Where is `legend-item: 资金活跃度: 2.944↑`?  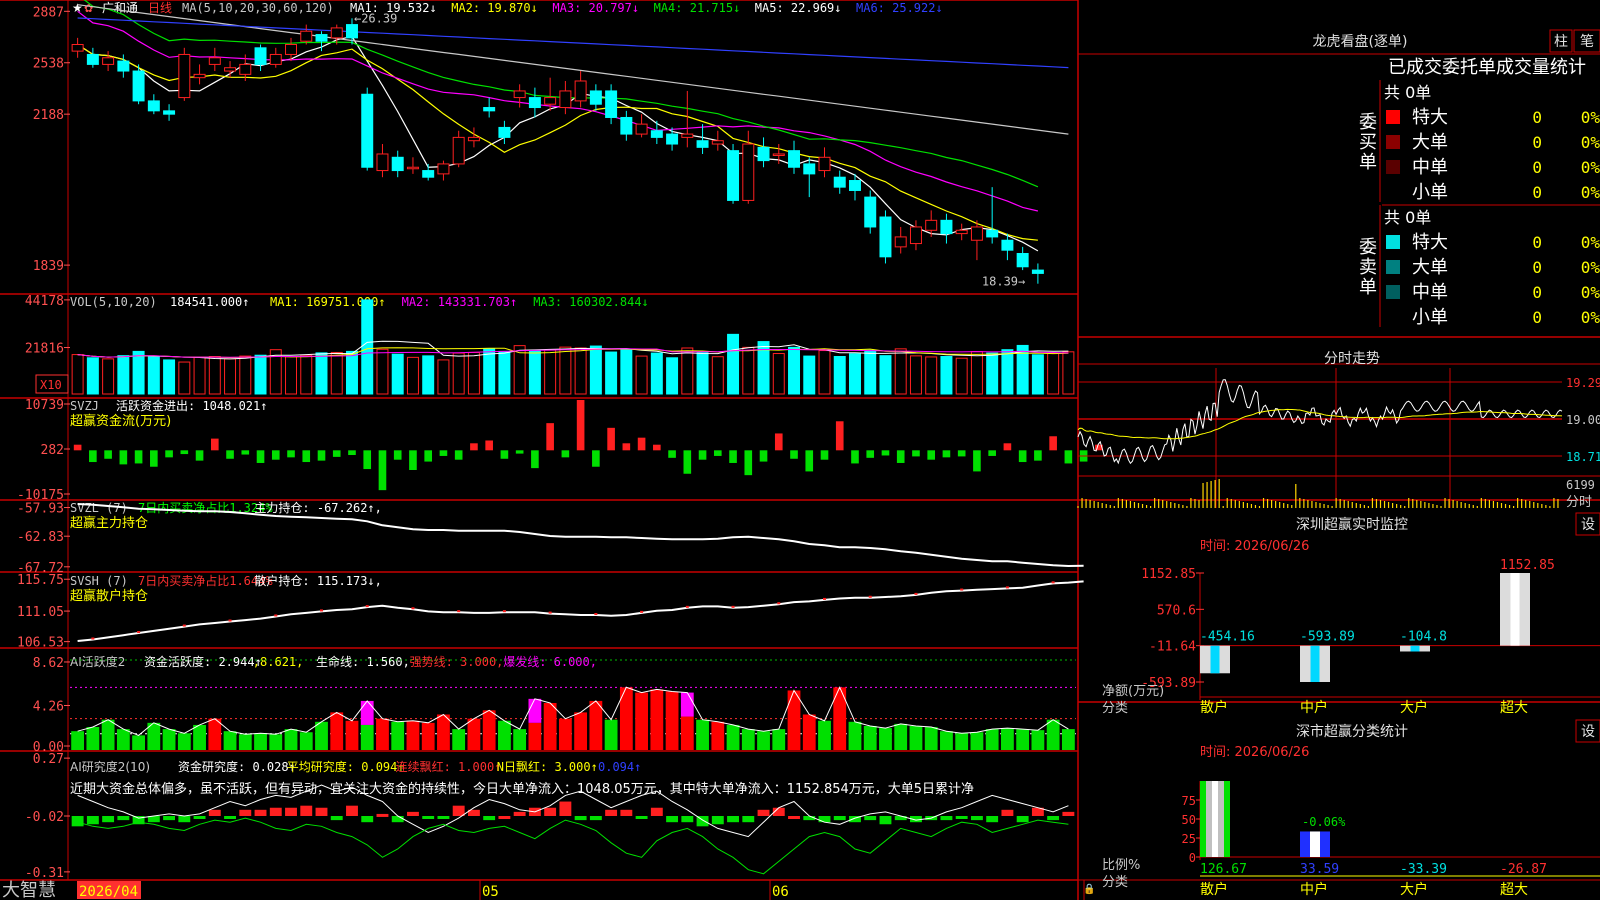
legend-item: 资金活跃度: 2.944↑ is located at coordinates (203, 661).